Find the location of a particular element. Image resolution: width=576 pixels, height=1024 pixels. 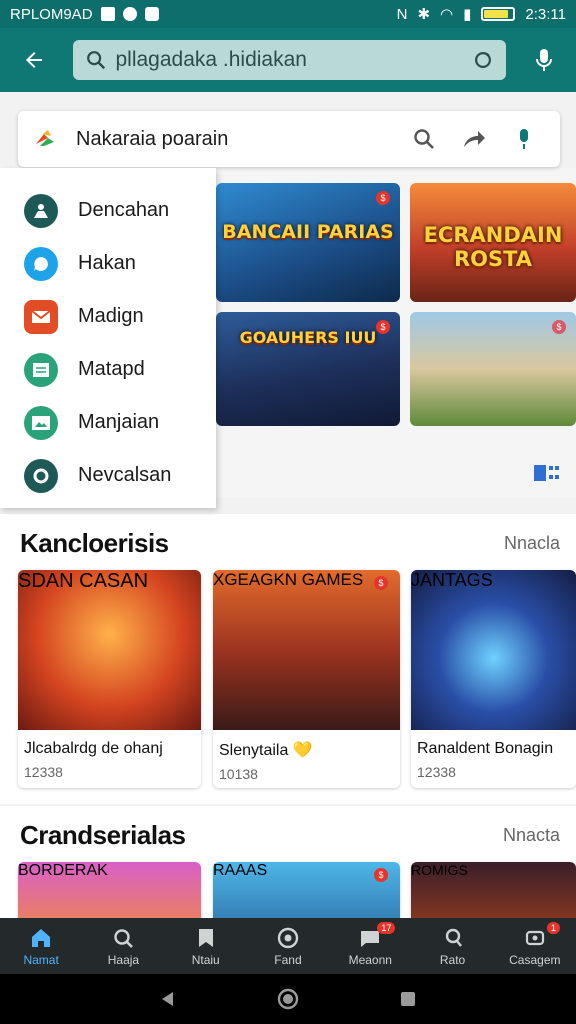

notification-icon is located at coordinates (107, 14).